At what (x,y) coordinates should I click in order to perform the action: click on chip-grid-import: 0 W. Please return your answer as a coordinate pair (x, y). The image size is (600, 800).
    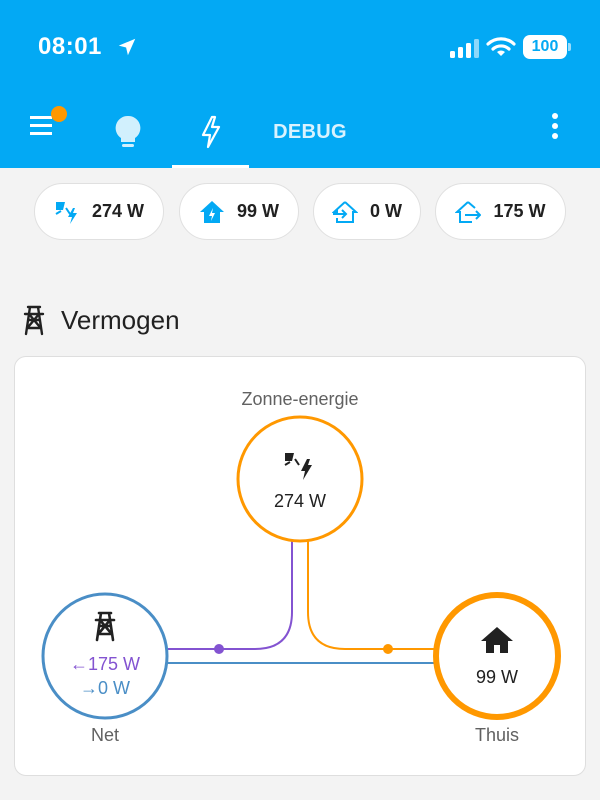
    Looking at the image, I should click on (367, 211).